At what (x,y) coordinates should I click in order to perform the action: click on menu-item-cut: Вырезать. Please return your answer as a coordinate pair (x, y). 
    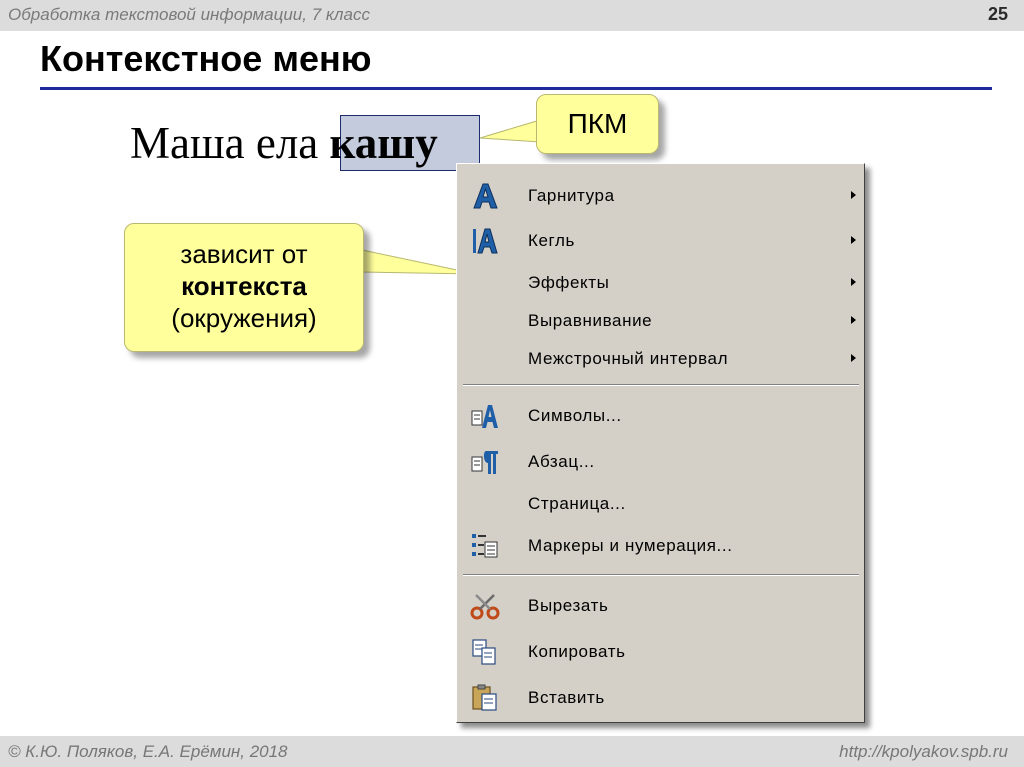
    Looking at the image, I should click on (660, 606).